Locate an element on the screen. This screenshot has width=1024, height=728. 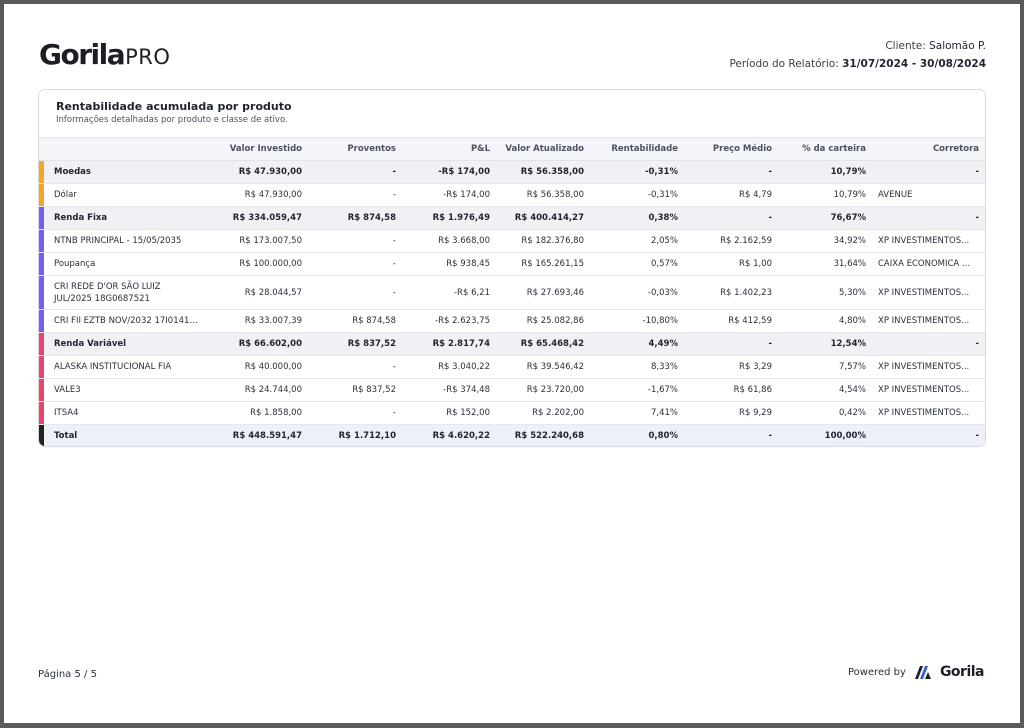
col-header: % da carteira is located at coordinates (825, 149).